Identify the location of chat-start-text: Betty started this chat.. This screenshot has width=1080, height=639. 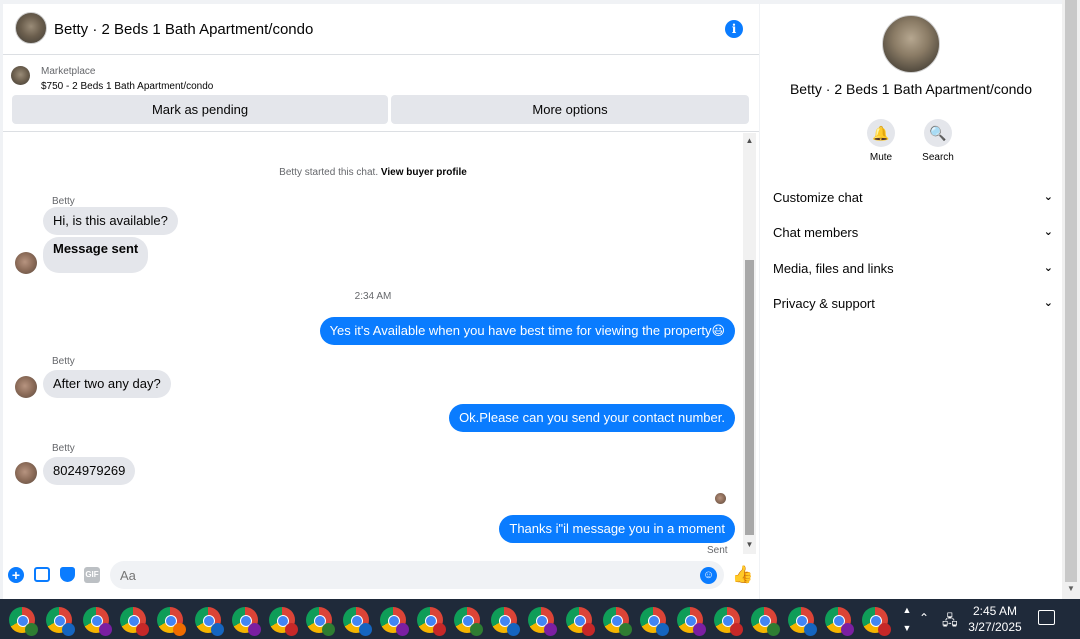
(329, 172).